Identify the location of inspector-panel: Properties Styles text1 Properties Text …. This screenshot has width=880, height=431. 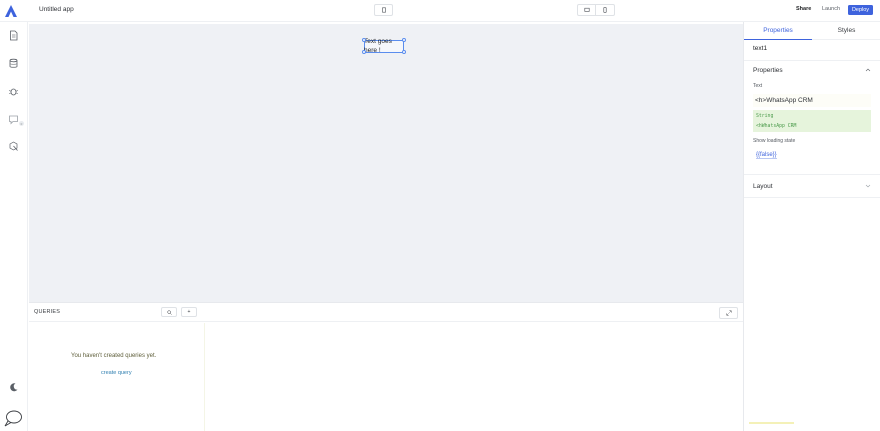
(811, 226).